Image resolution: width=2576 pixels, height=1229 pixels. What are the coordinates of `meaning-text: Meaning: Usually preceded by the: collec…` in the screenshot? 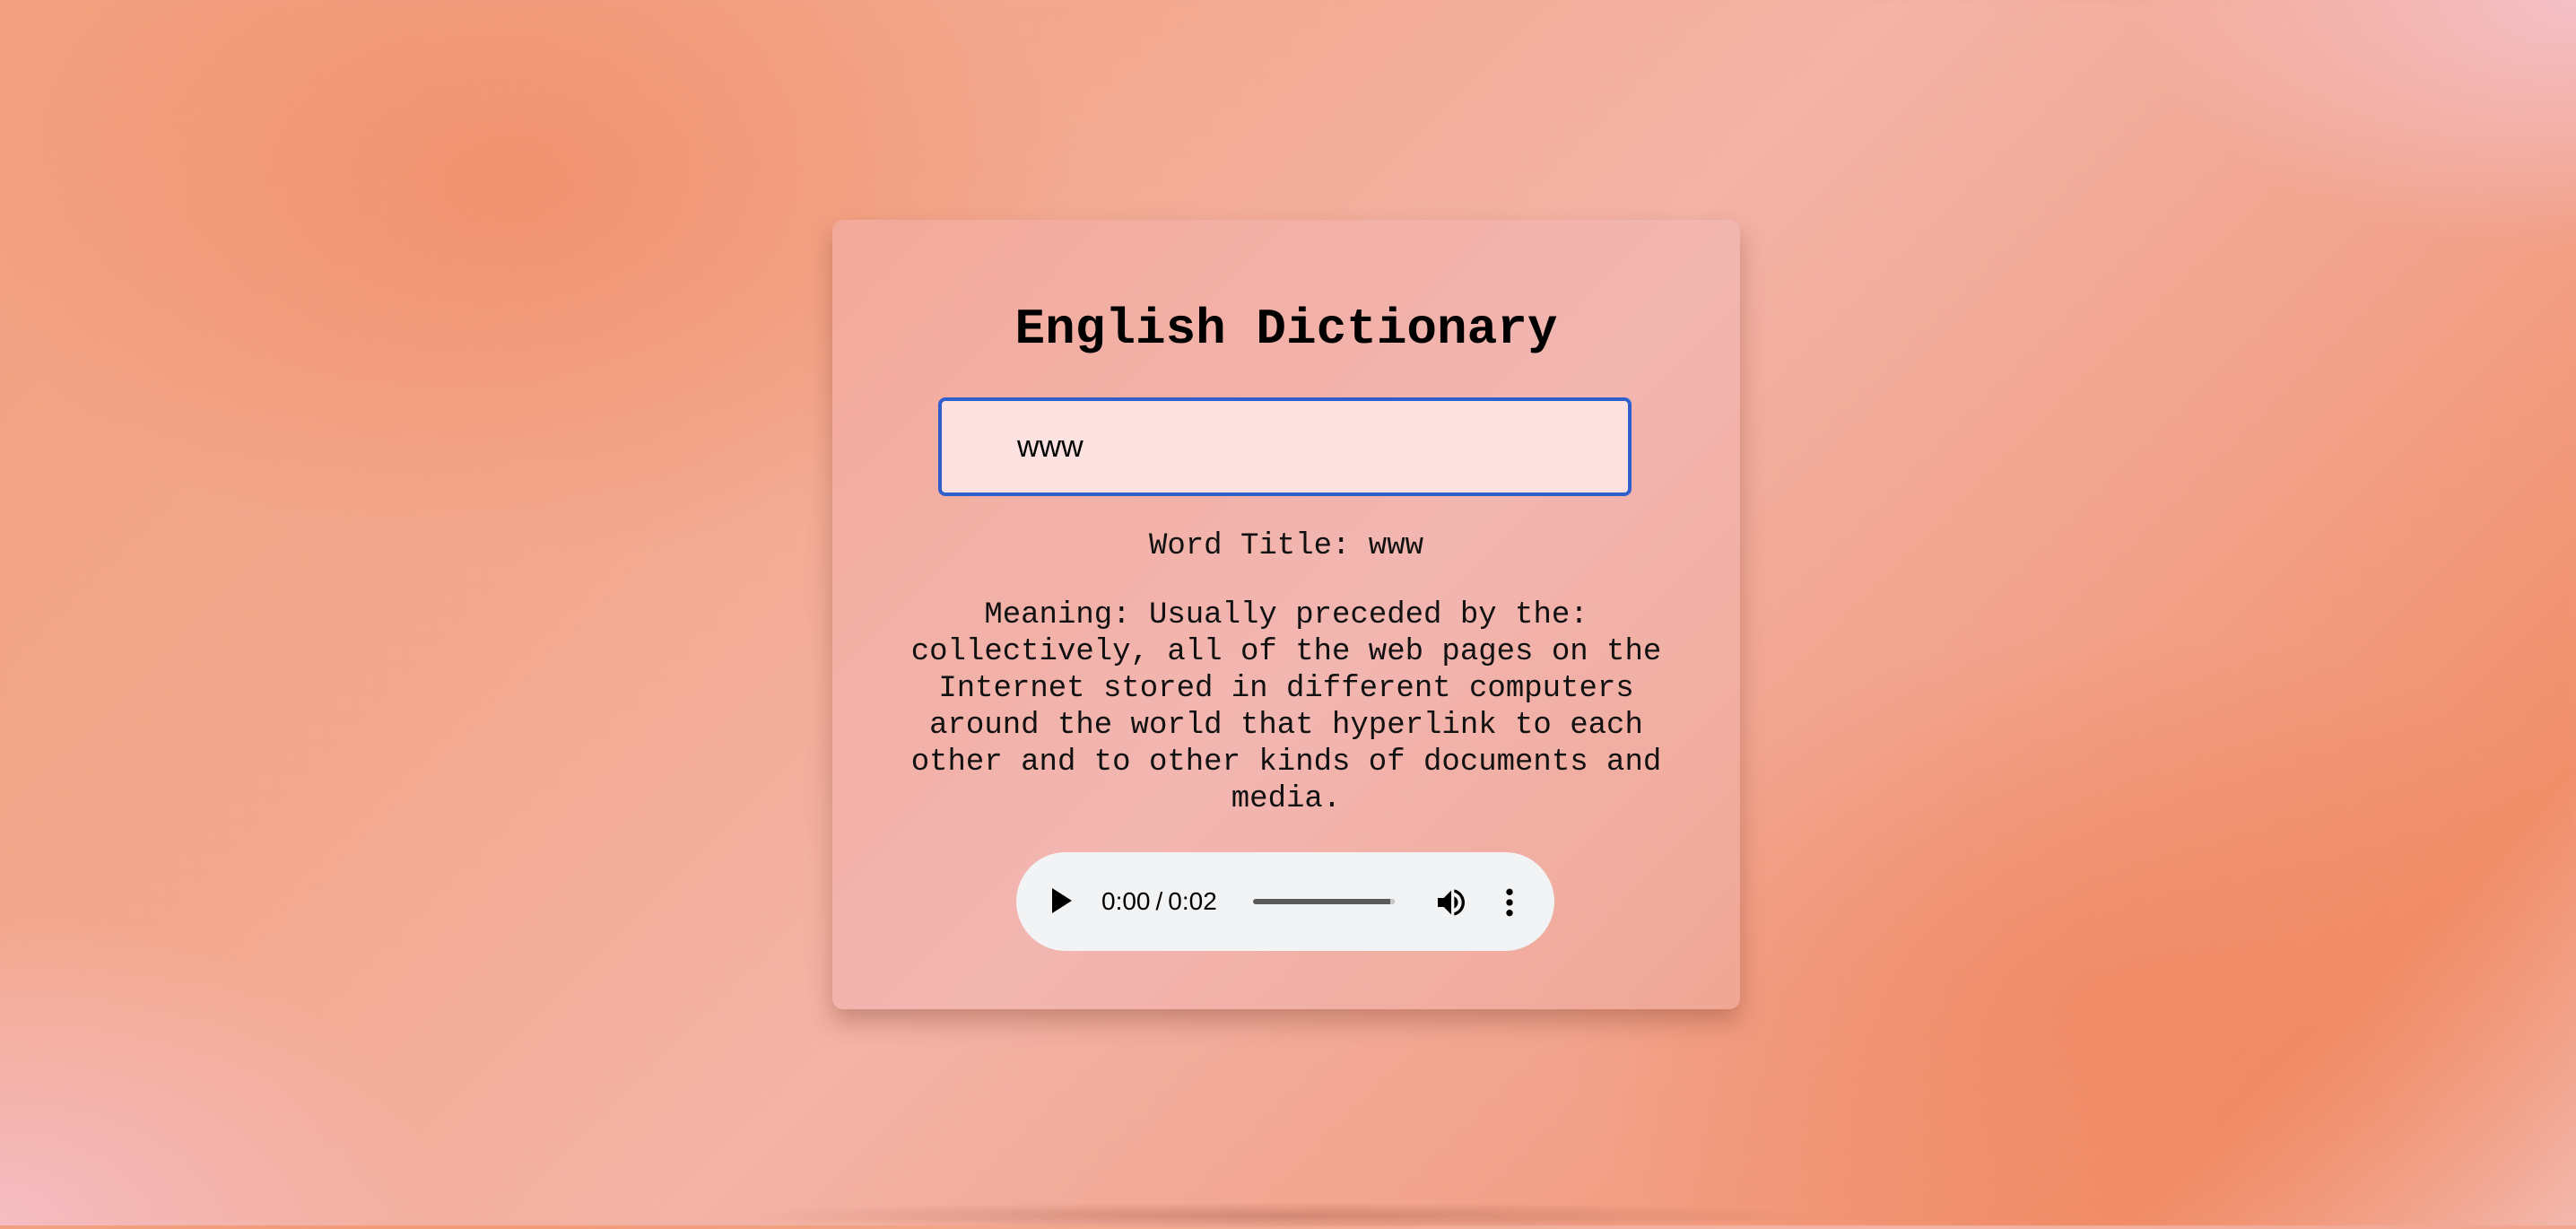 It's located at (1286, 707).